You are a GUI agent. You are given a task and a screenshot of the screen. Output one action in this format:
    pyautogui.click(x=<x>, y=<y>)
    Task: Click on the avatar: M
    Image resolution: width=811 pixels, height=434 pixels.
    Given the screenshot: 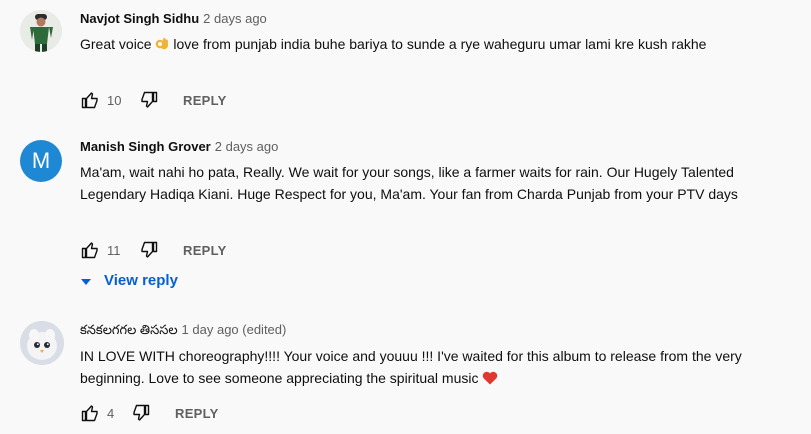 What is the action you would take?
    pyautogui.click(x=41, y=161)
    